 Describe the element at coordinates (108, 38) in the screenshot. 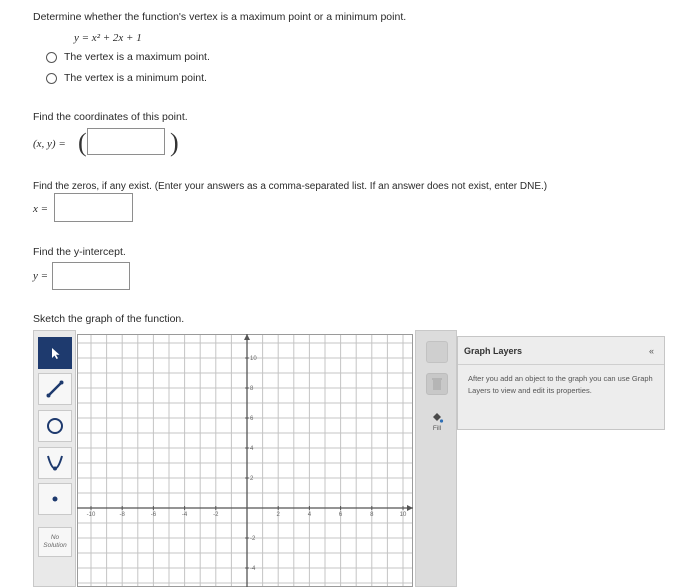

I see `function-equation: y = x² + 2x + 1` at that location.